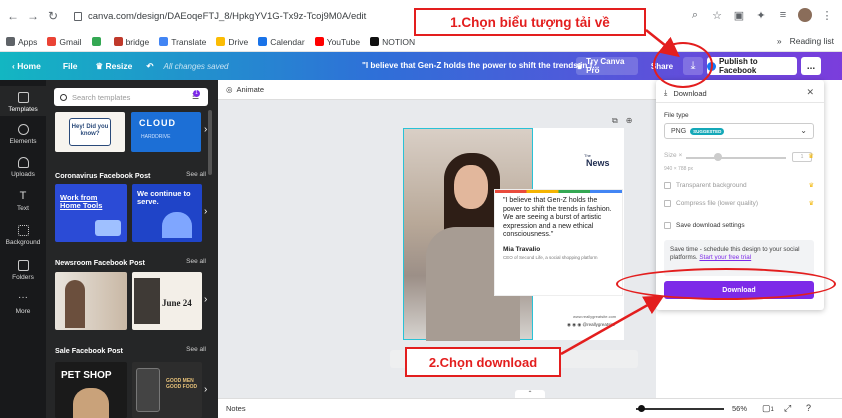 Image resolution: width=842 pixels, height=418 pixels. What do you see at coordinates (131, 42) in the screenshot?
I see `bookmark-bridge: bridge` at bounding box center [131, 42].